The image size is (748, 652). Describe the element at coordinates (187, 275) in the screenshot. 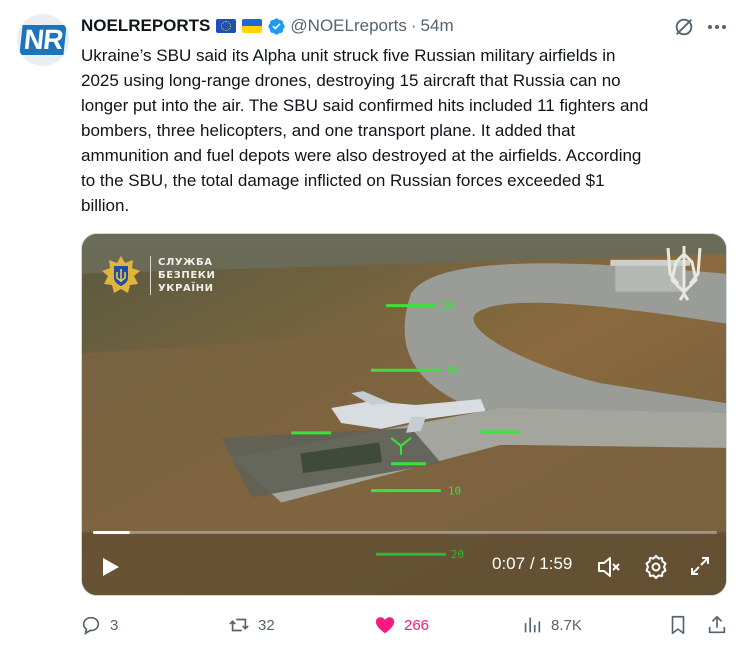

I see `sbu-line-2: БЕЗПЕКИ` at that location.